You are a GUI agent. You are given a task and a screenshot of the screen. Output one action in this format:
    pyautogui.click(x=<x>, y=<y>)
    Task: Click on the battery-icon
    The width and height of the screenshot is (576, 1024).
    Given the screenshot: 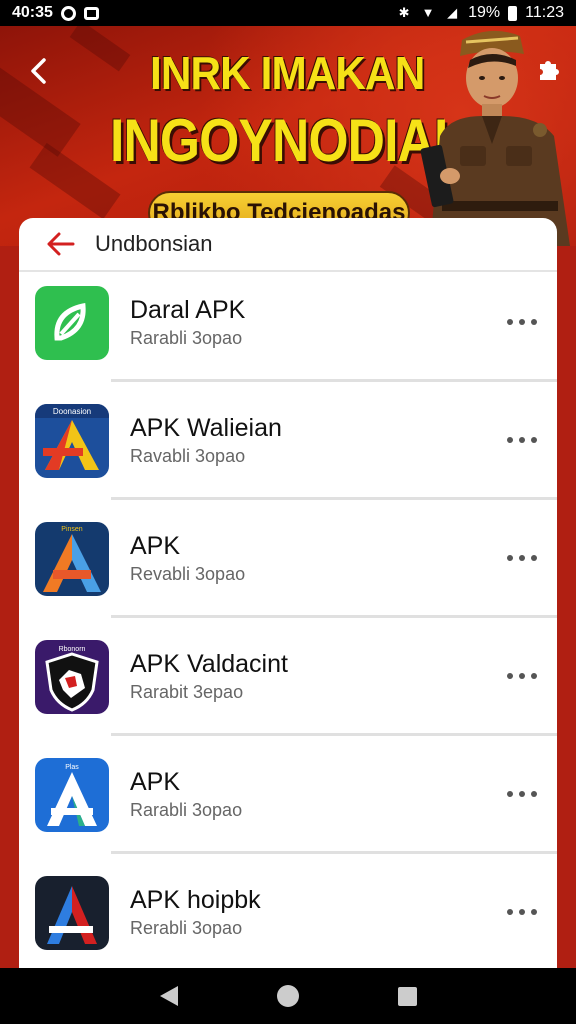 What is the action you would take?
    pyautogui.click(x=513, y=13)
    